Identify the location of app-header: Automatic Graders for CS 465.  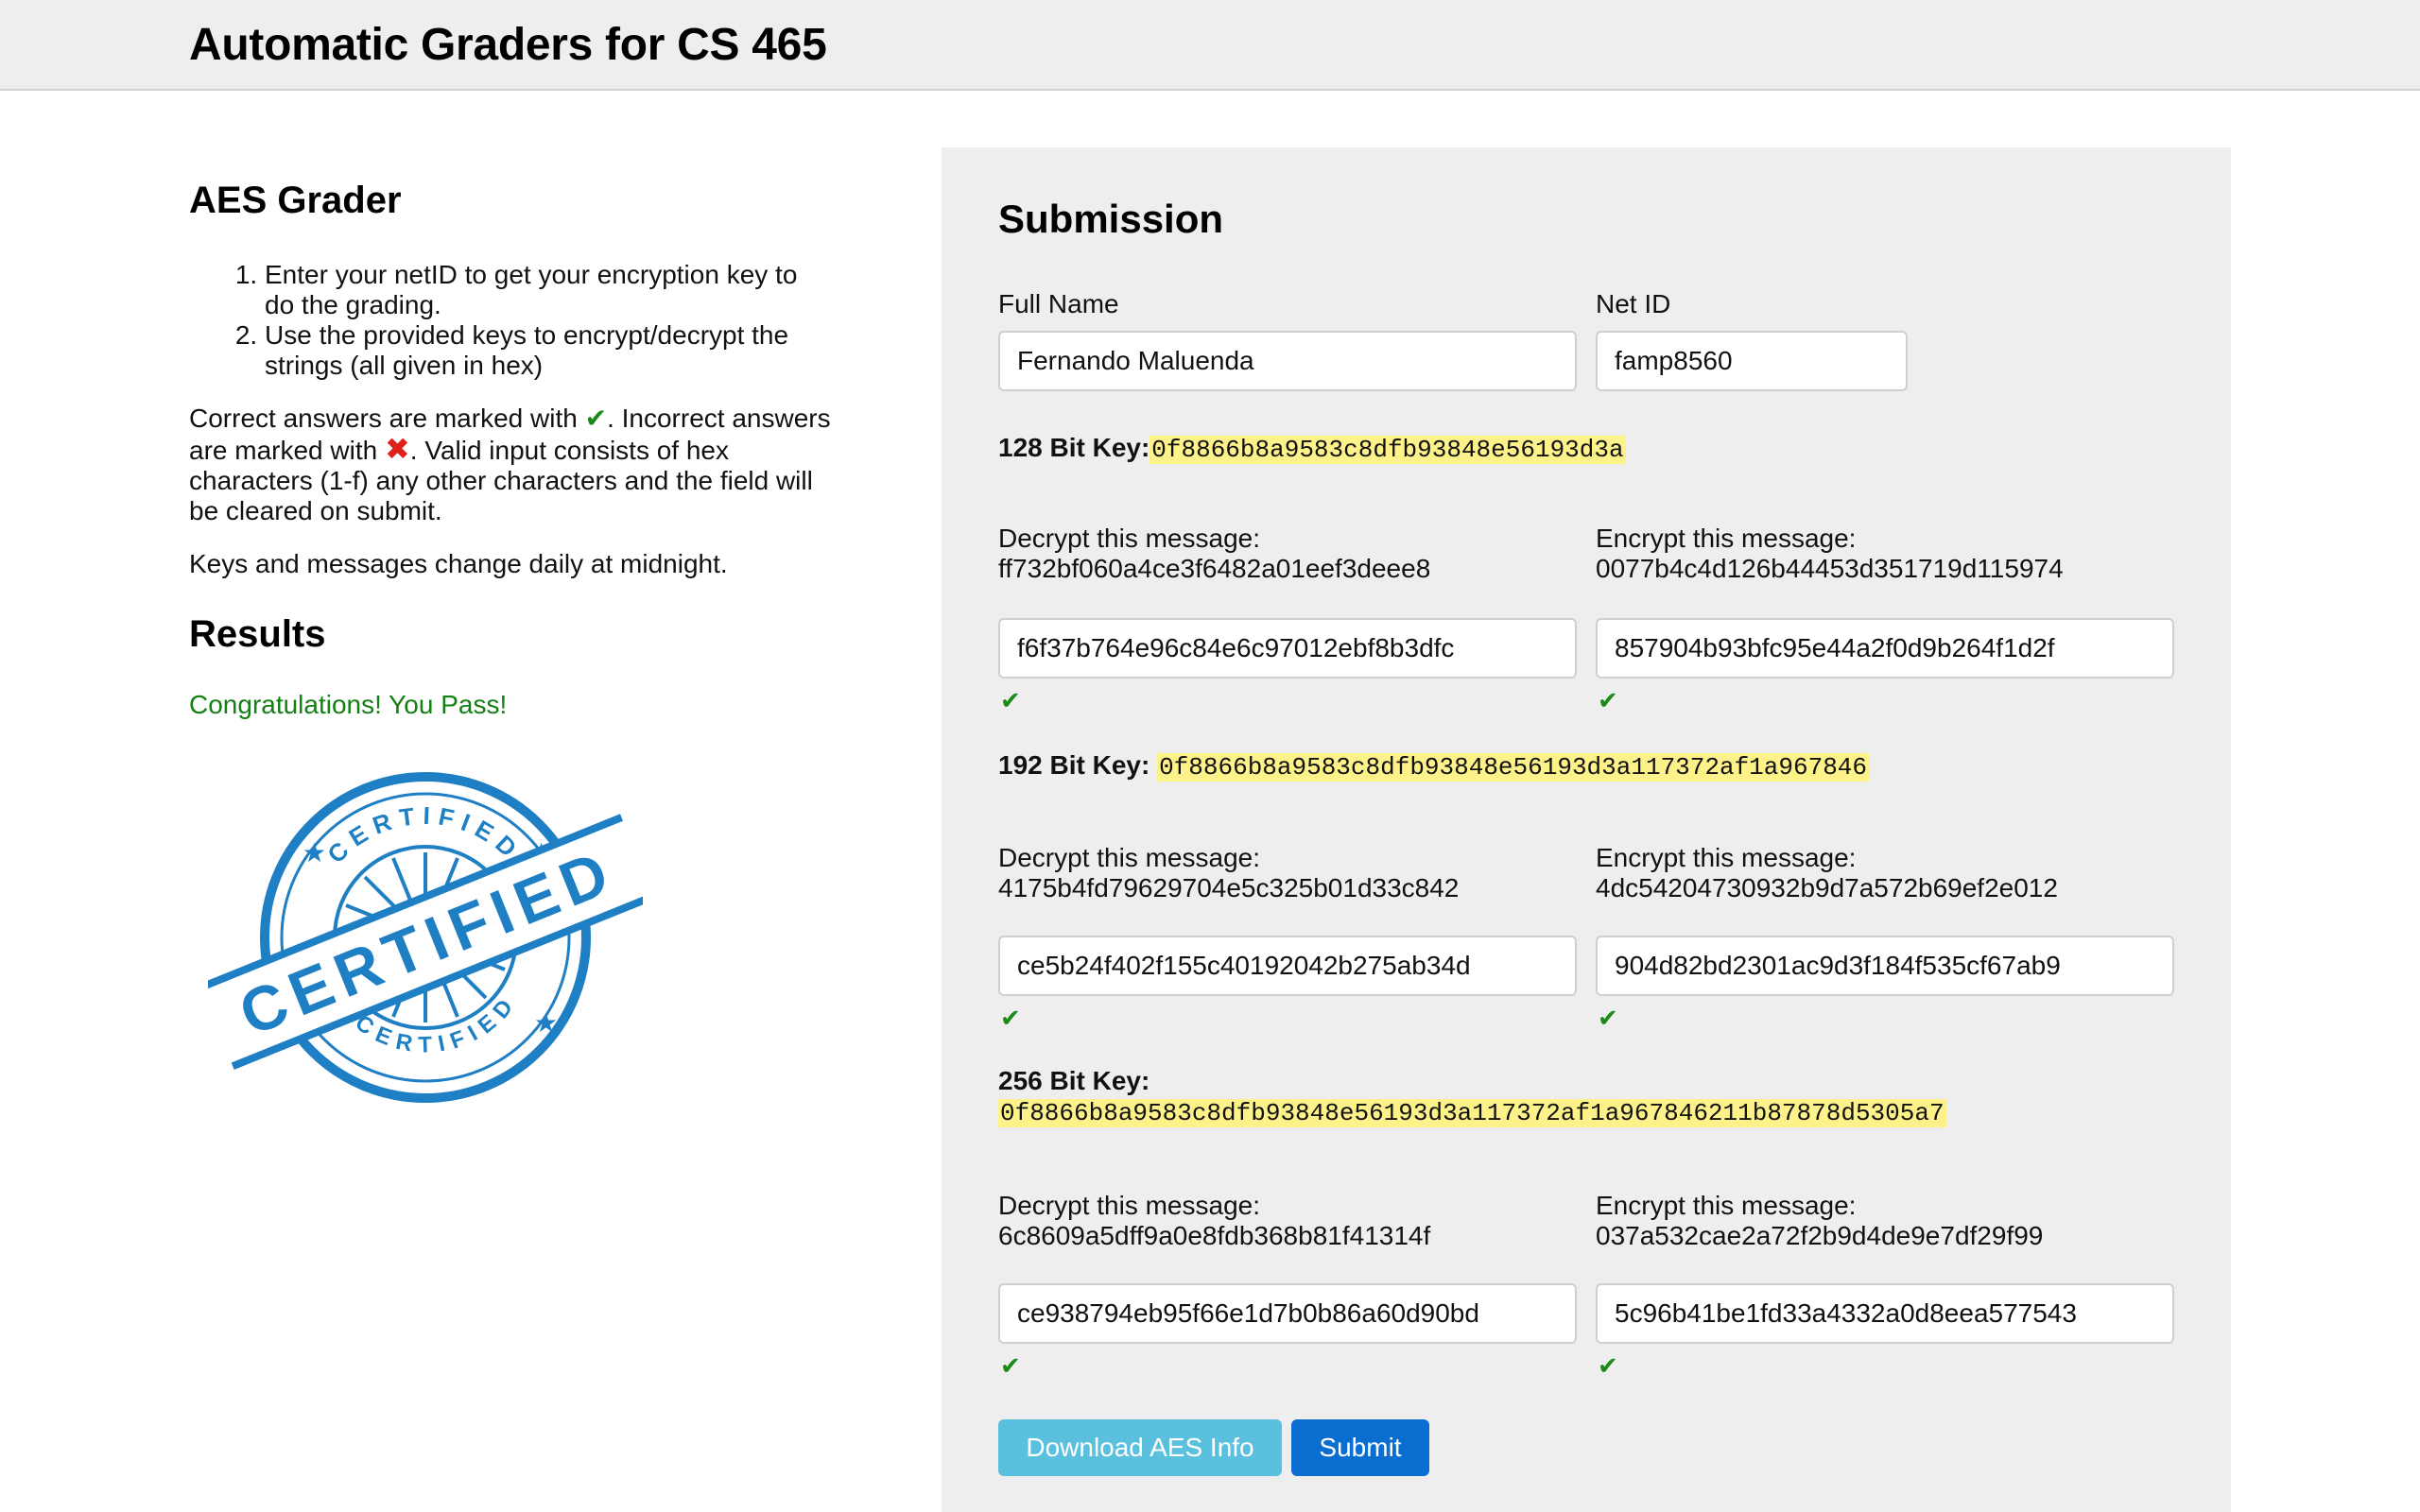
(1210, 45).